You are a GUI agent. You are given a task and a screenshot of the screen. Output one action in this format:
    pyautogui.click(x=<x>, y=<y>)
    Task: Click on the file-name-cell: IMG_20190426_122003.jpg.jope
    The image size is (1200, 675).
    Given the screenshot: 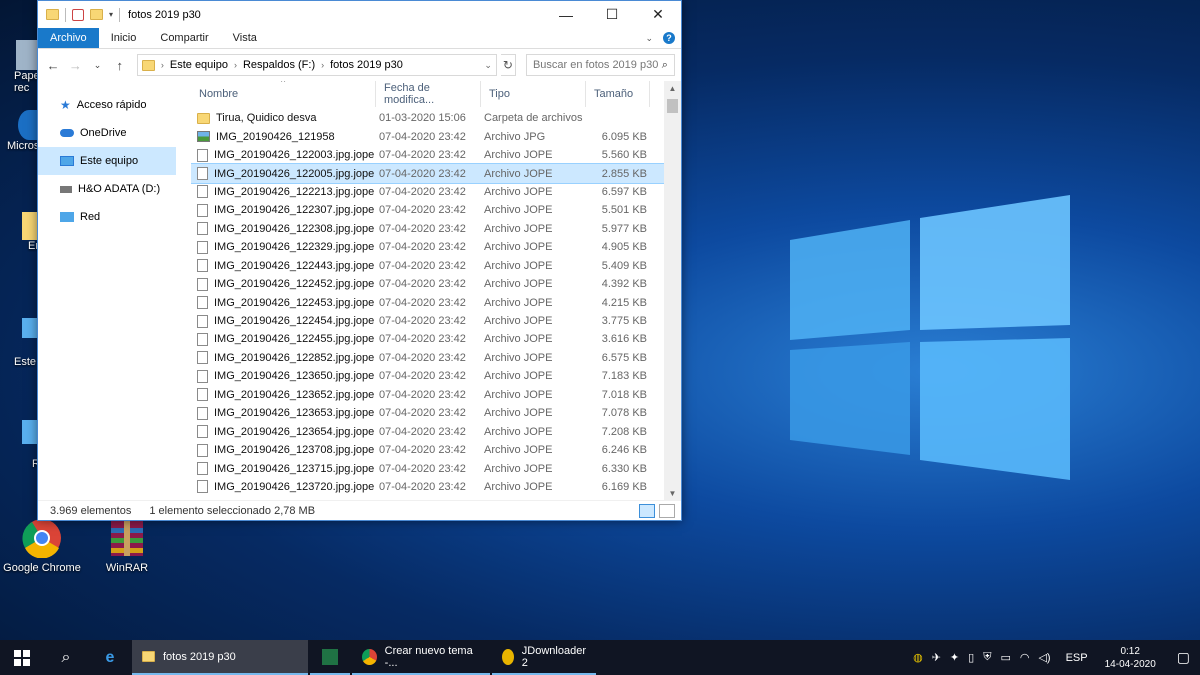 What is the action you would take?
    pyautogui.click(x=283, y=155)
    